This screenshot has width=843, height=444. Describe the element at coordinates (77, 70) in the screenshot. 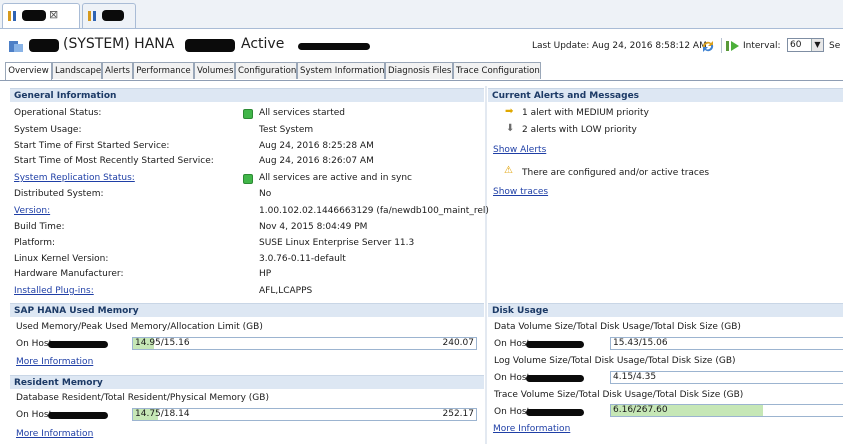

I see `tab-landscape: Landscape` at that location.